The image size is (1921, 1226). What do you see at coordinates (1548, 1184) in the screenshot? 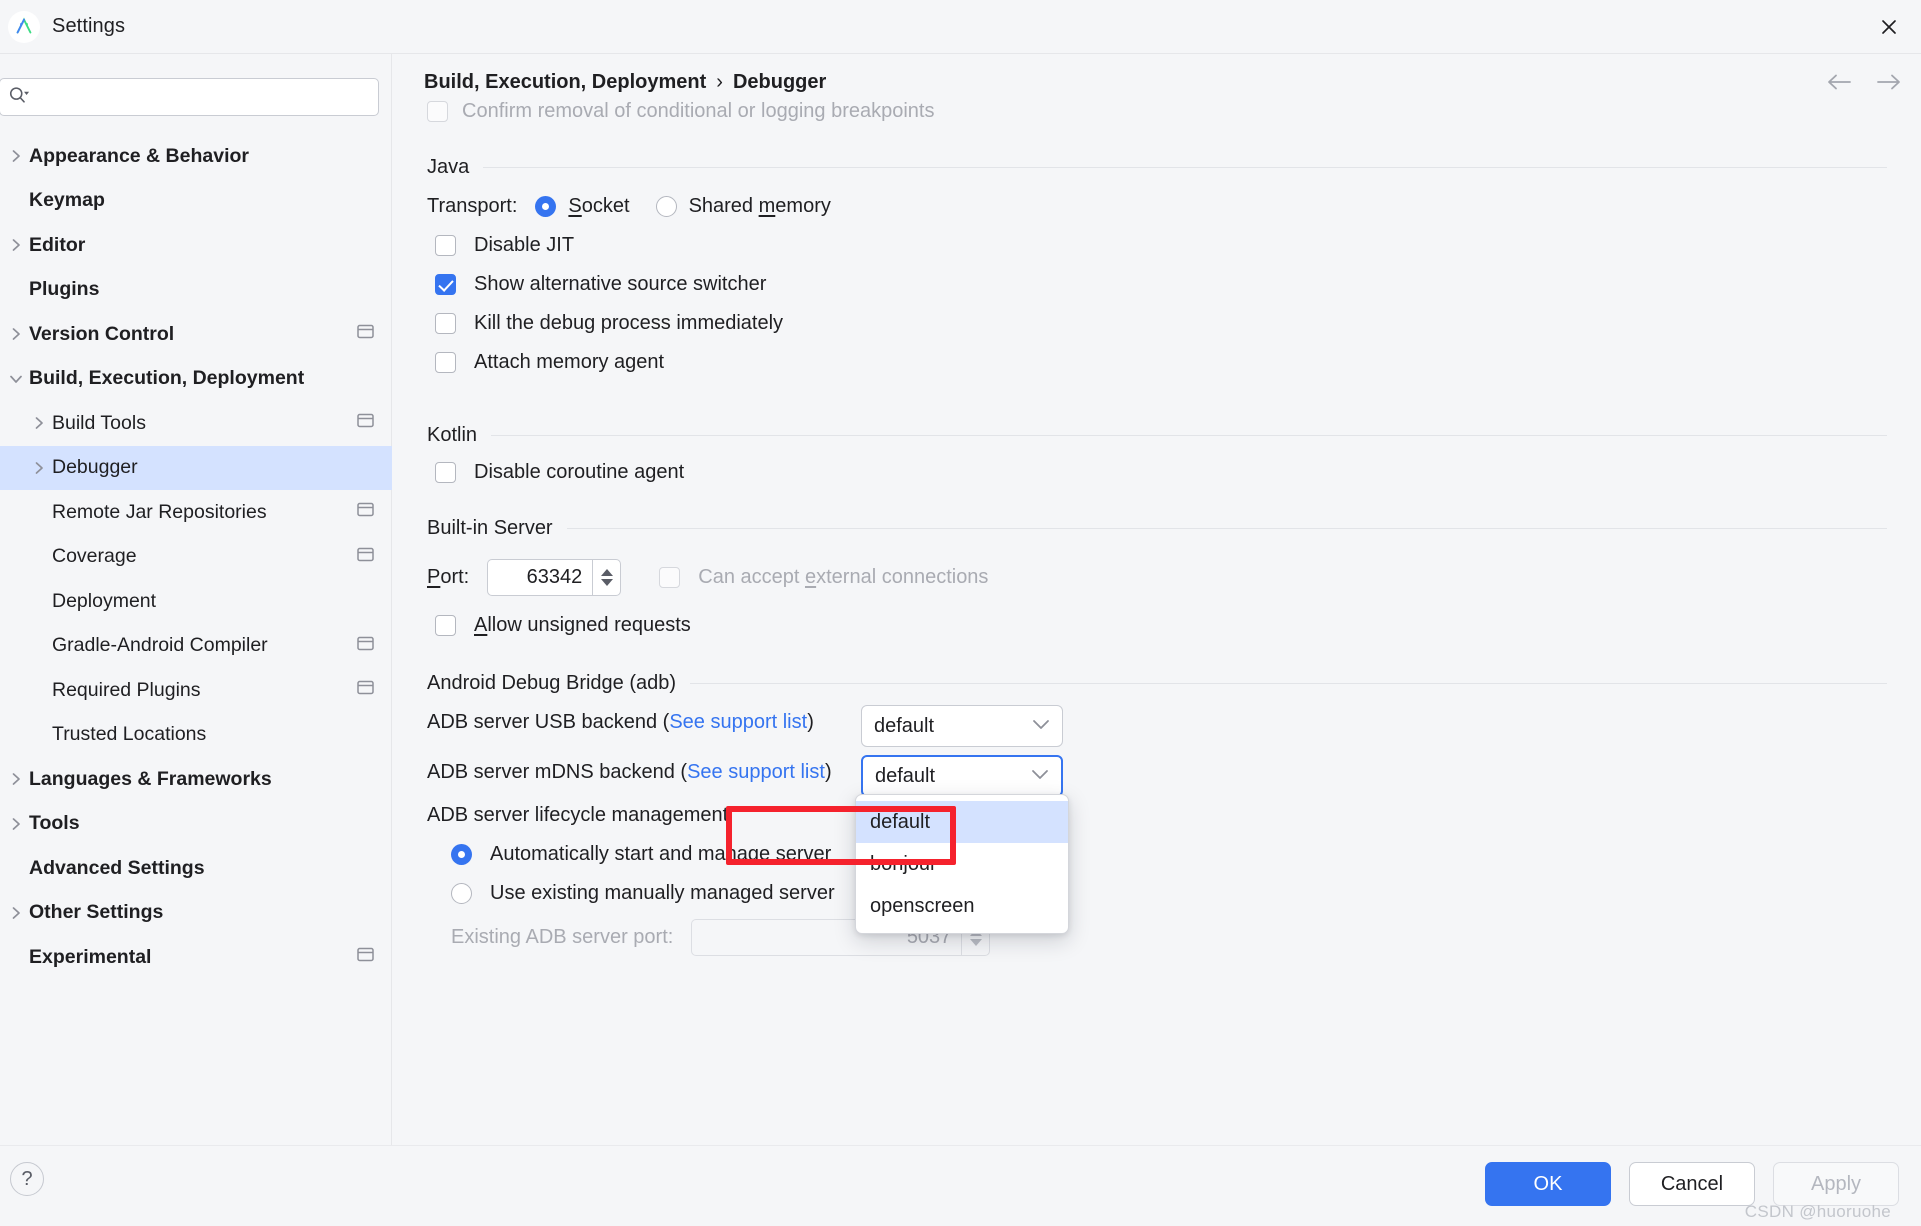
I see `ok-button: OK` at bounding box center [1548, 1184].